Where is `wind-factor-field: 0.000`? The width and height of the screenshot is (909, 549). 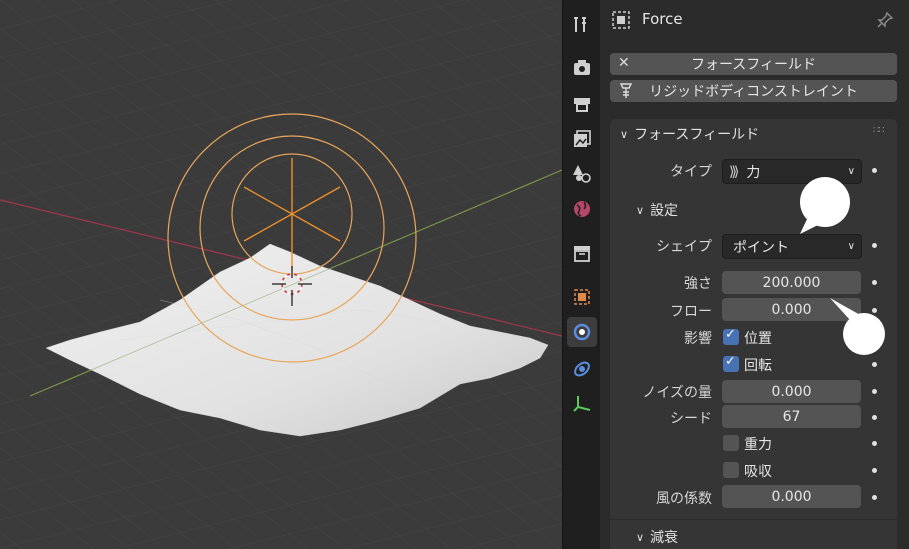 wind-factor-field: 0.000 is located at coordinates (791, 496).